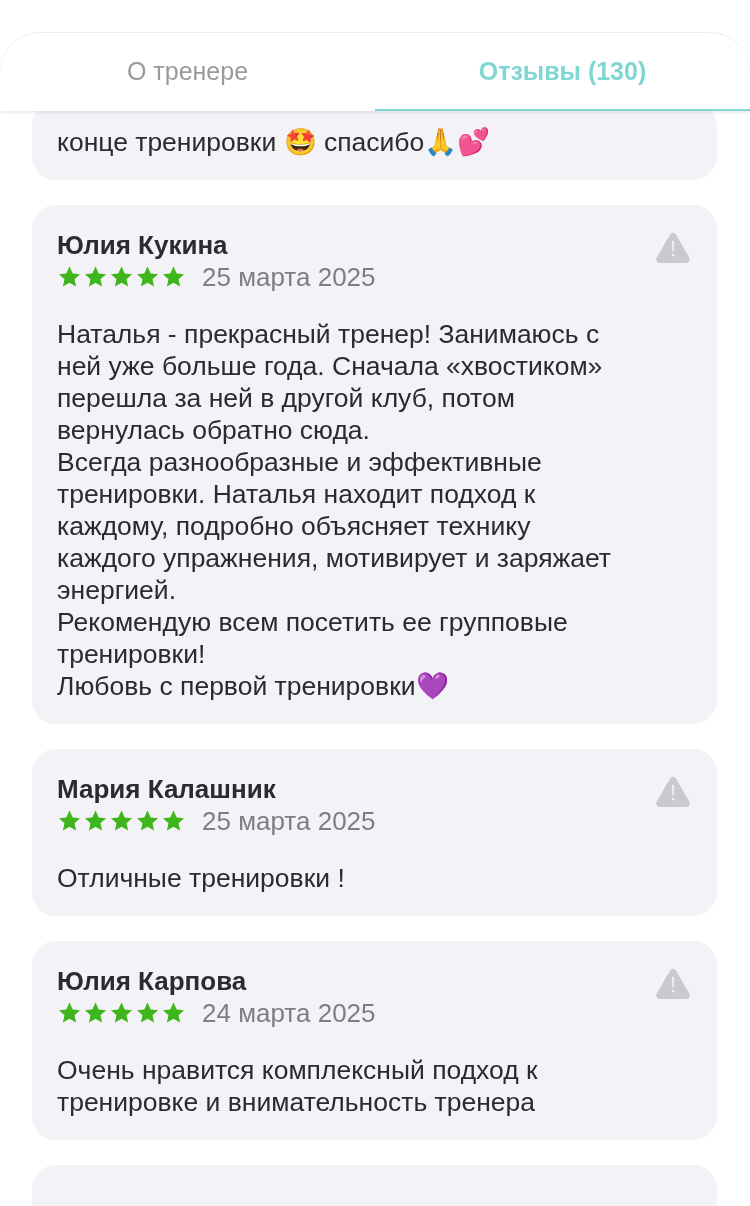 The width and height of the screenshot is (750, 1206). I want to click on review-text: Очень нравится комплексный подход к тренировке и внимательность тренера, so click(297, 1086).